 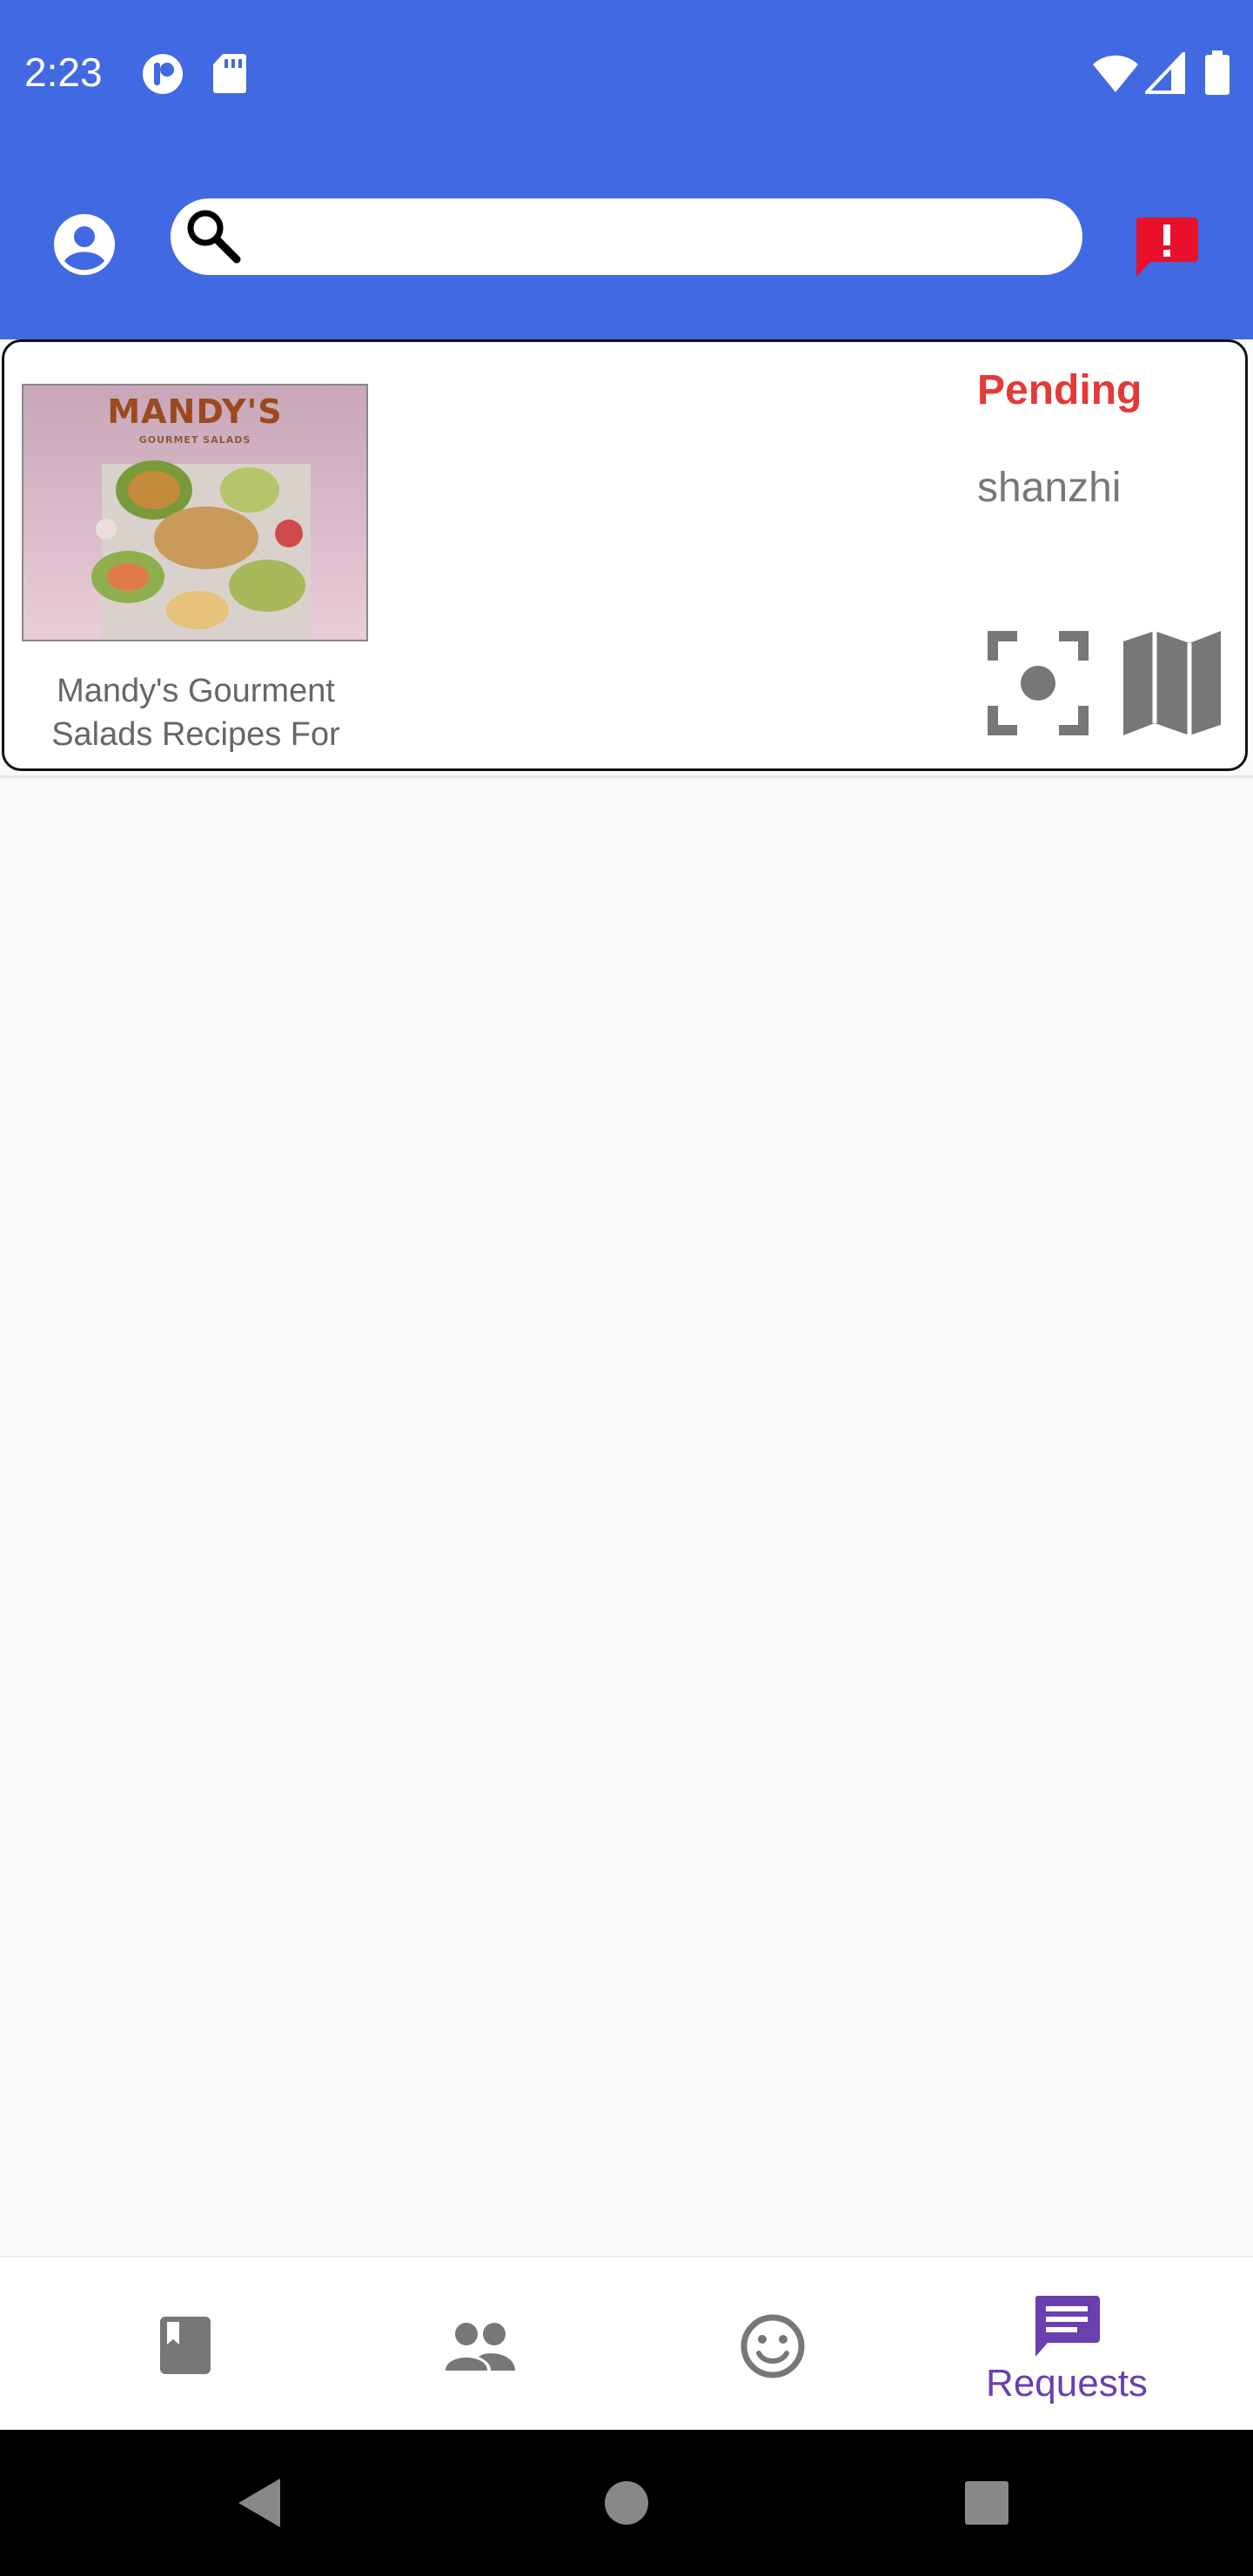 I want to click on smiley-icon, so click(x=772, y=2346).